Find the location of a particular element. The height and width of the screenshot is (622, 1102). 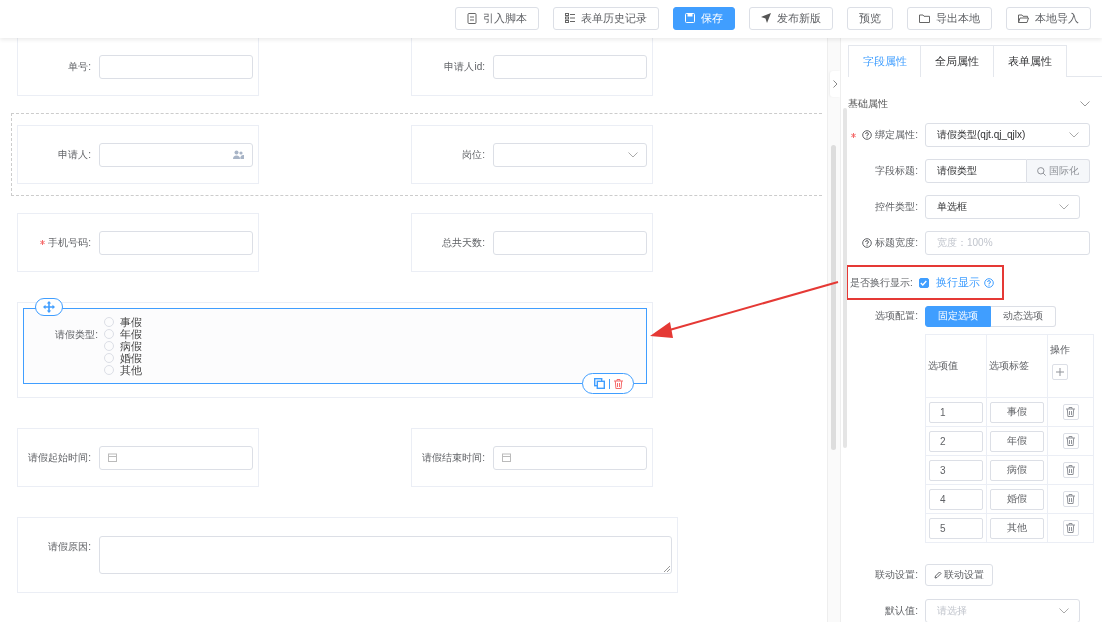

column-header: 选项值 is located at coordinates (956, 366).